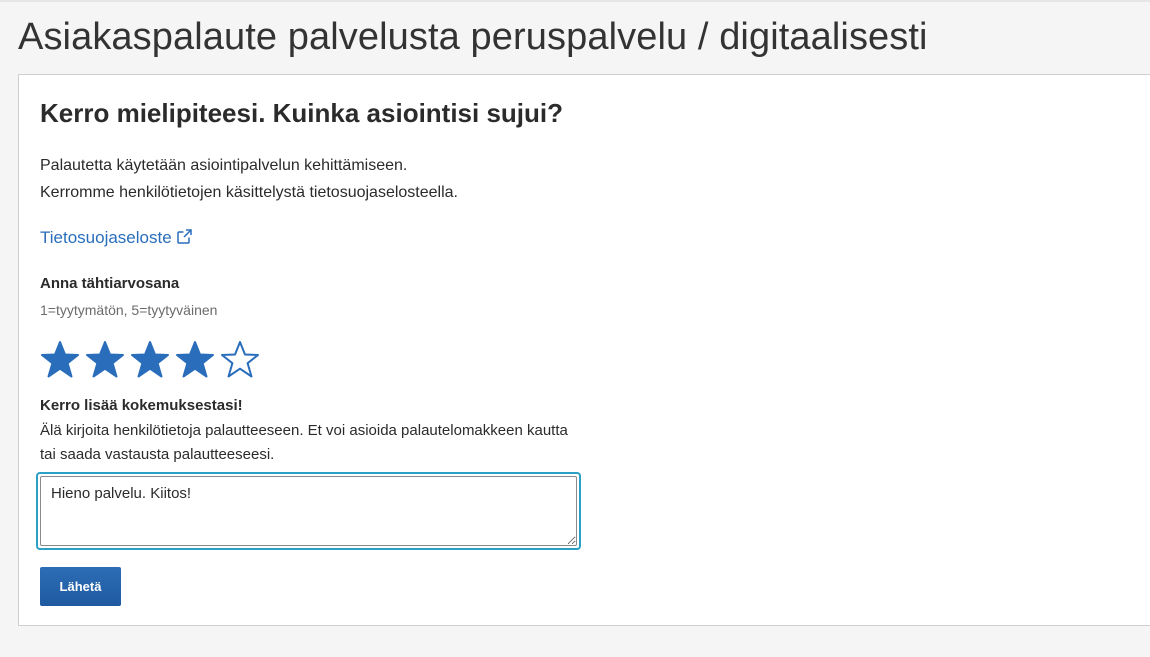 This screenshot has height=657, width=1150. I want to click on privacy-policy-link: Tietosuojaseloste, so click(116, 238).